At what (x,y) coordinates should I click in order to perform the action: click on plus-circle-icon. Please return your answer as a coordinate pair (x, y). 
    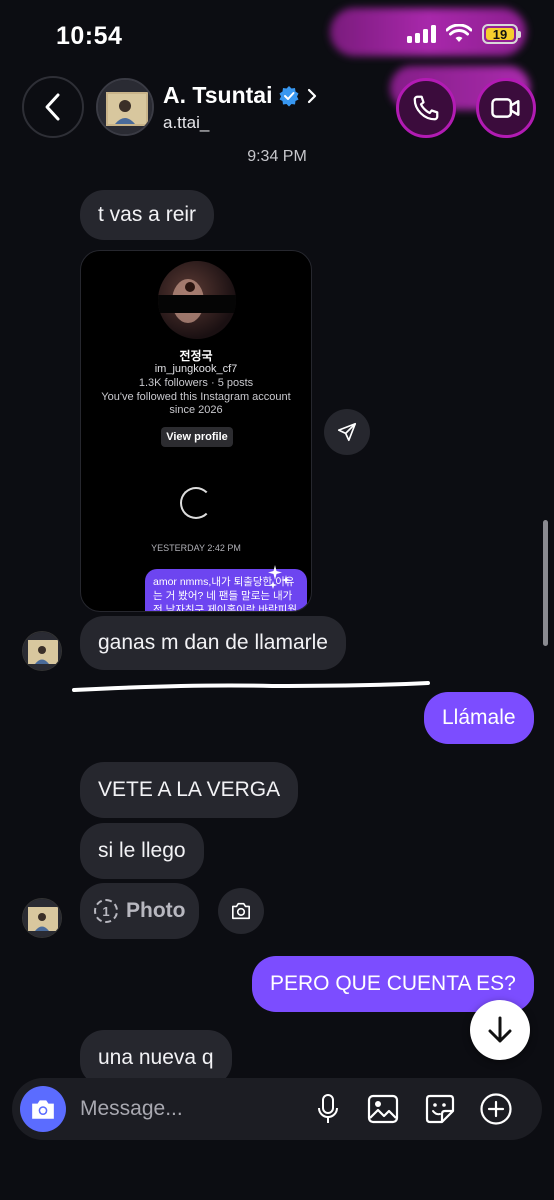
    Looking at the image, I should click on (496, 1109).